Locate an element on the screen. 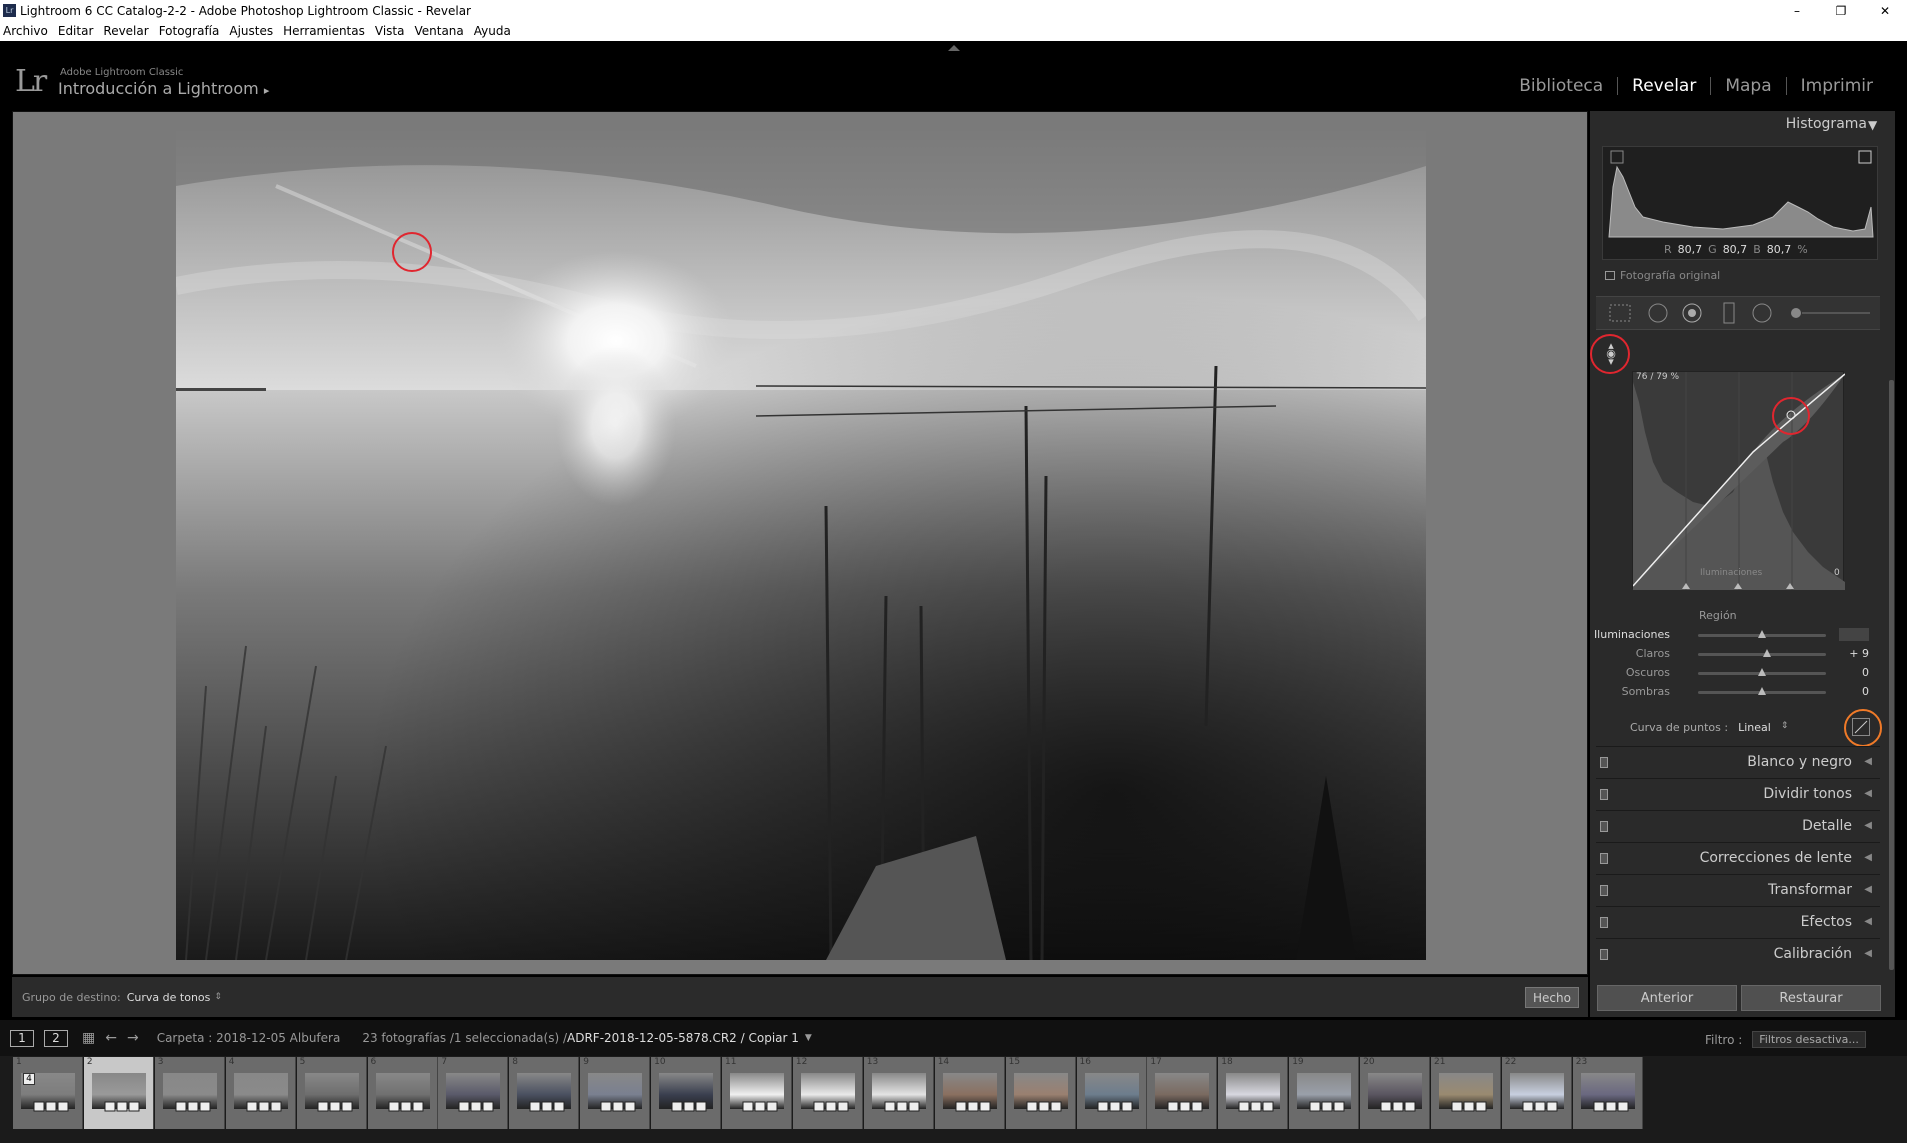 The image size is (1907, 1143). menu-ventana: Ventana is located at coordinates (438, 31).